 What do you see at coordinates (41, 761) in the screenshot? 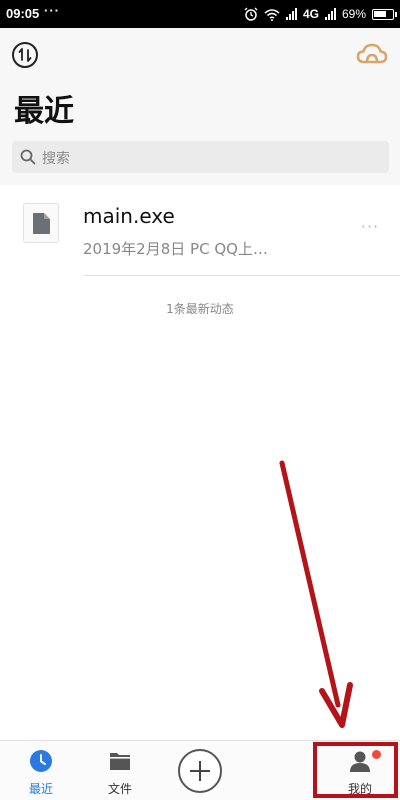
I see `clock-icon` at bounding box center [41, 761].